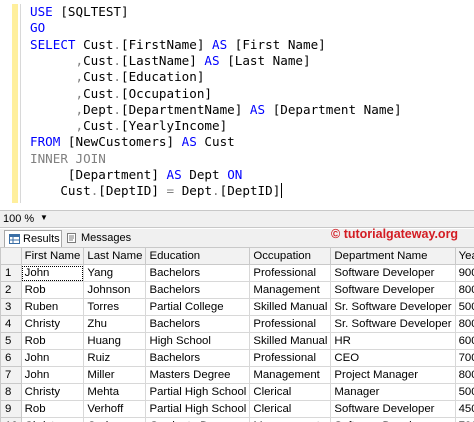  What do you see at coordinates (115, 341) in the screenshot?
I see `table-cell: Huang` at bounding box center [115, 341].